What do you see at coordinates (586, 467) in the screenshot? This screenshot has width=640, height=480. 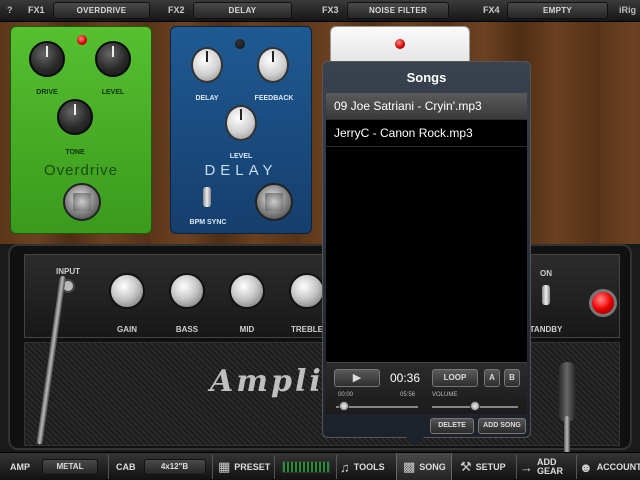 I see `user-icon: ☻` at bounding box center [586, 467].